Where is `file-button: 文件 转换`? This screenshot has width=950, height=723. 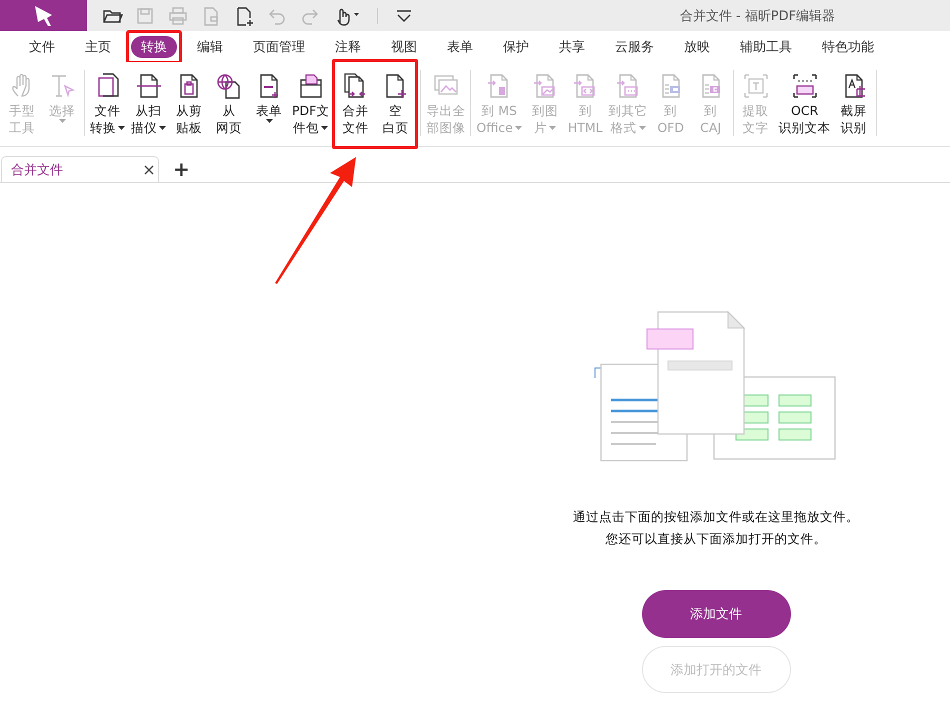 file-button: 文件 转换 is located at coordinates (107, 99).